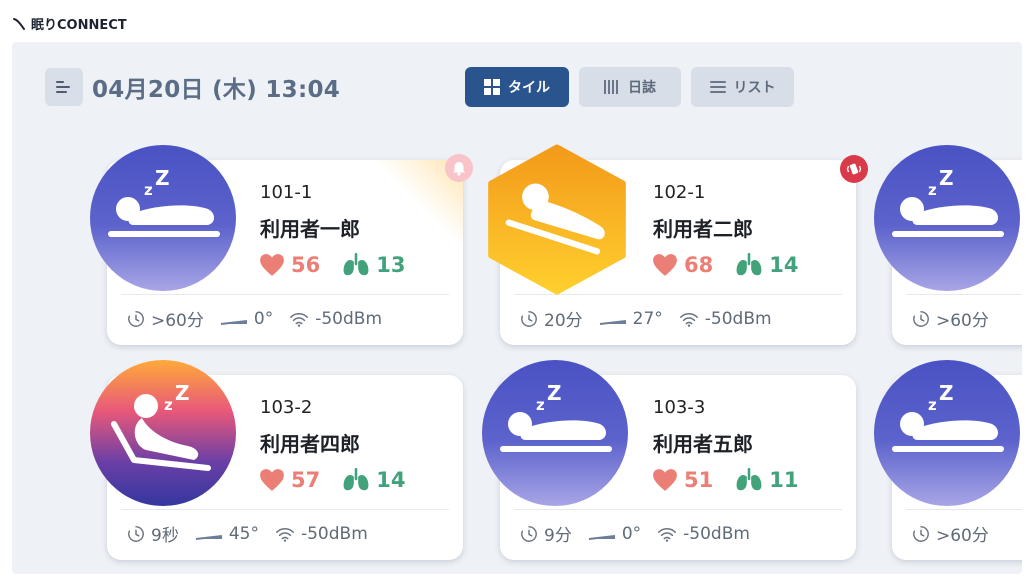 This screenshot has height=580, width=1030. I want to click on room-number: 101-1, so click(286, 192).